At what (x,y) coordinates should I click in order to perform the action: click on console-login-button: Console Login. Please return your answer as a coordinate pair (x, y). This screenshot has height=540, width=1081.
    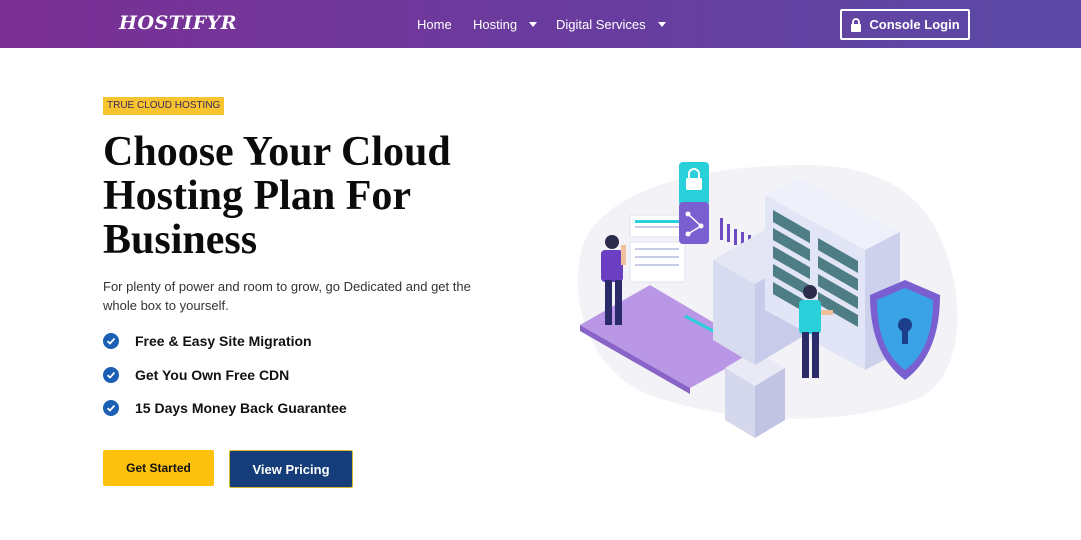
    Looking at the image, I should click on (905, 24).